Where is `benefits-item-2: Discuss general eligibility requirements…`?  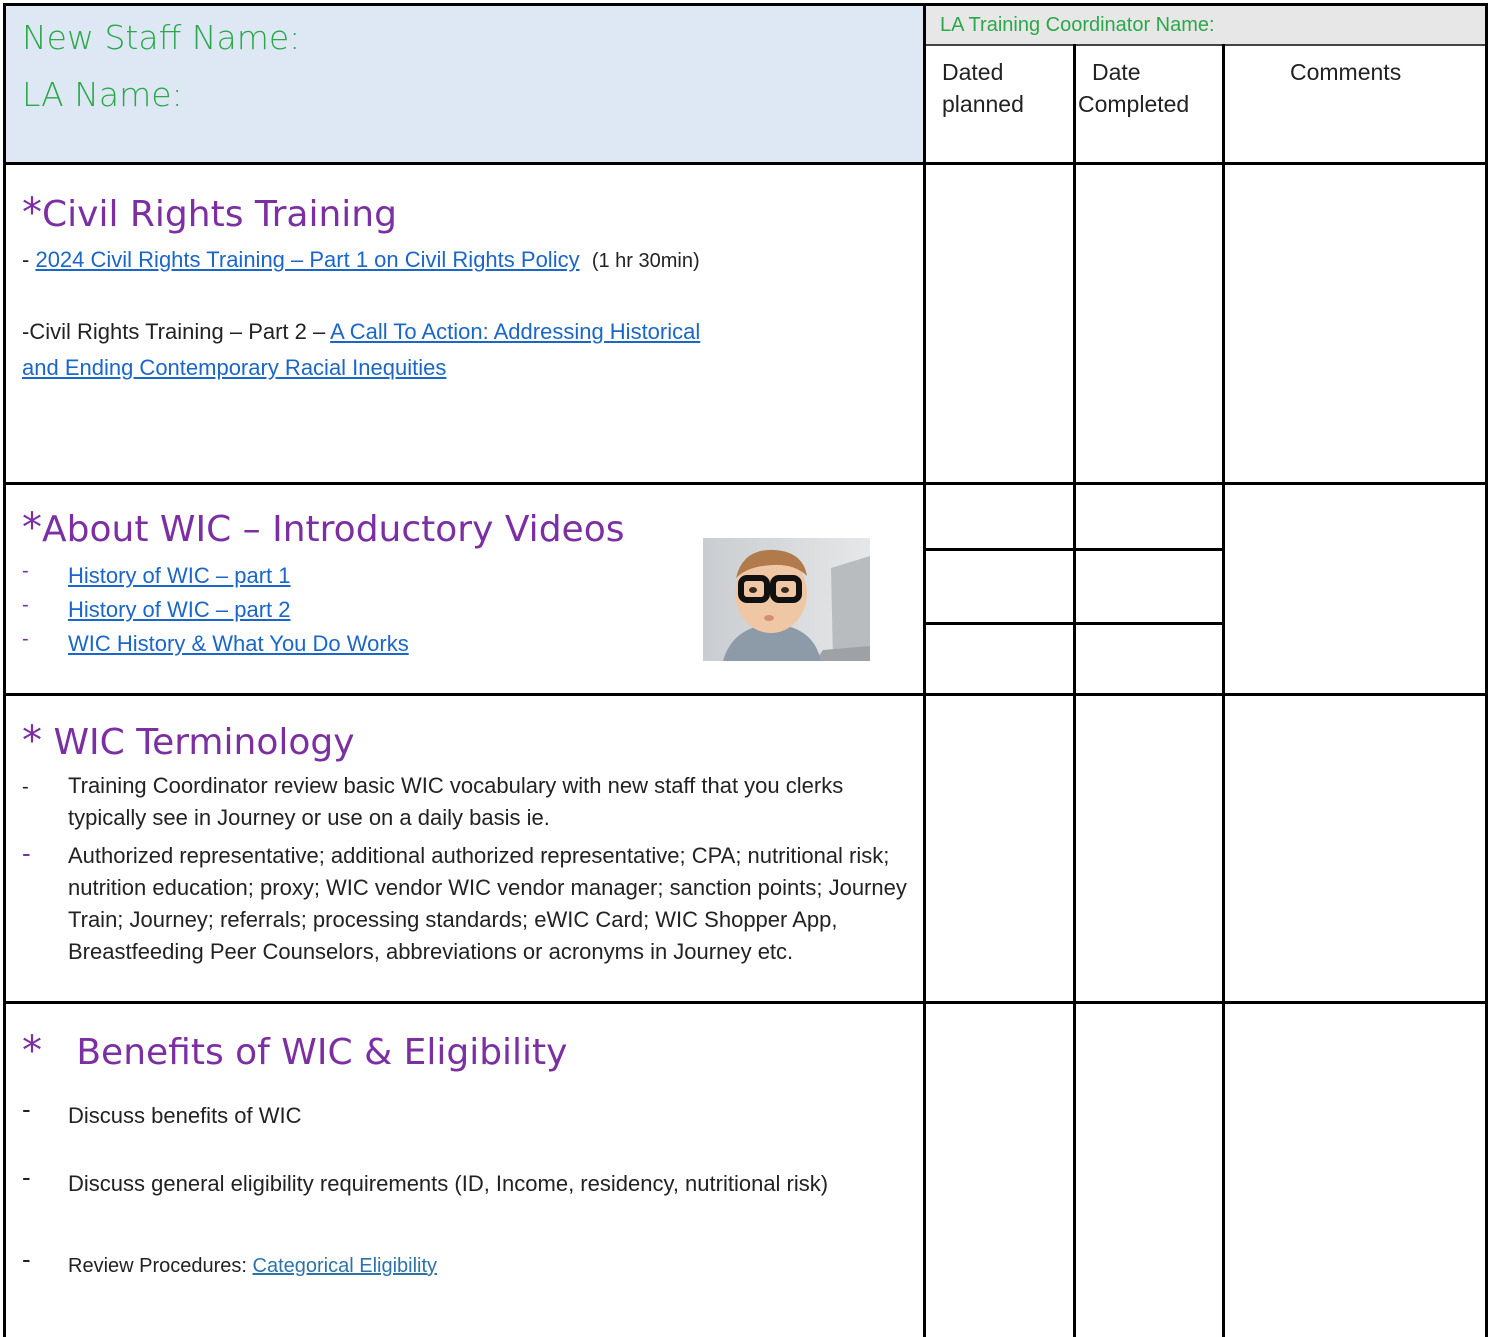 benefits-item-2: Discuss general eligibility requirements… is located at coordinates (448, 1183).